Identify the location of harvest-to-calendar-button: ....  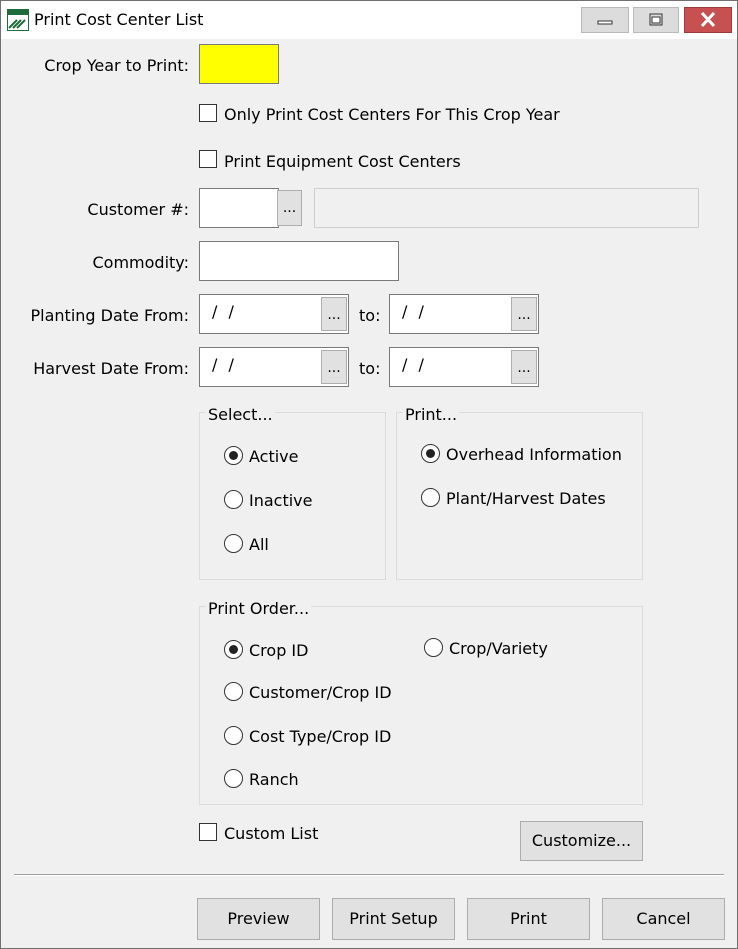
(524, 367).